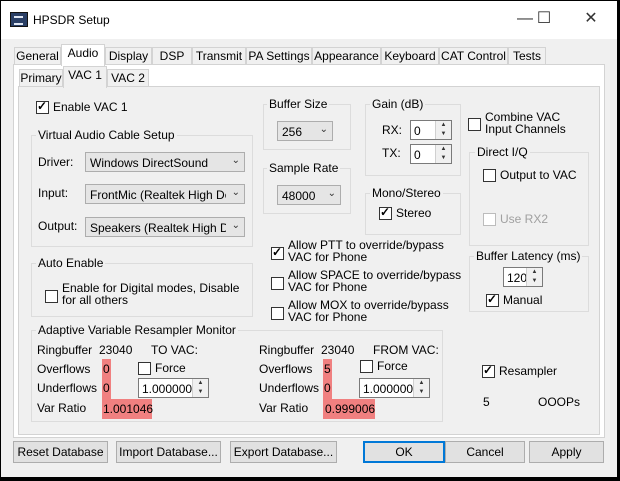 This screenshot has height=481, width=620. I want to click on gain-group, so click(413, 140).